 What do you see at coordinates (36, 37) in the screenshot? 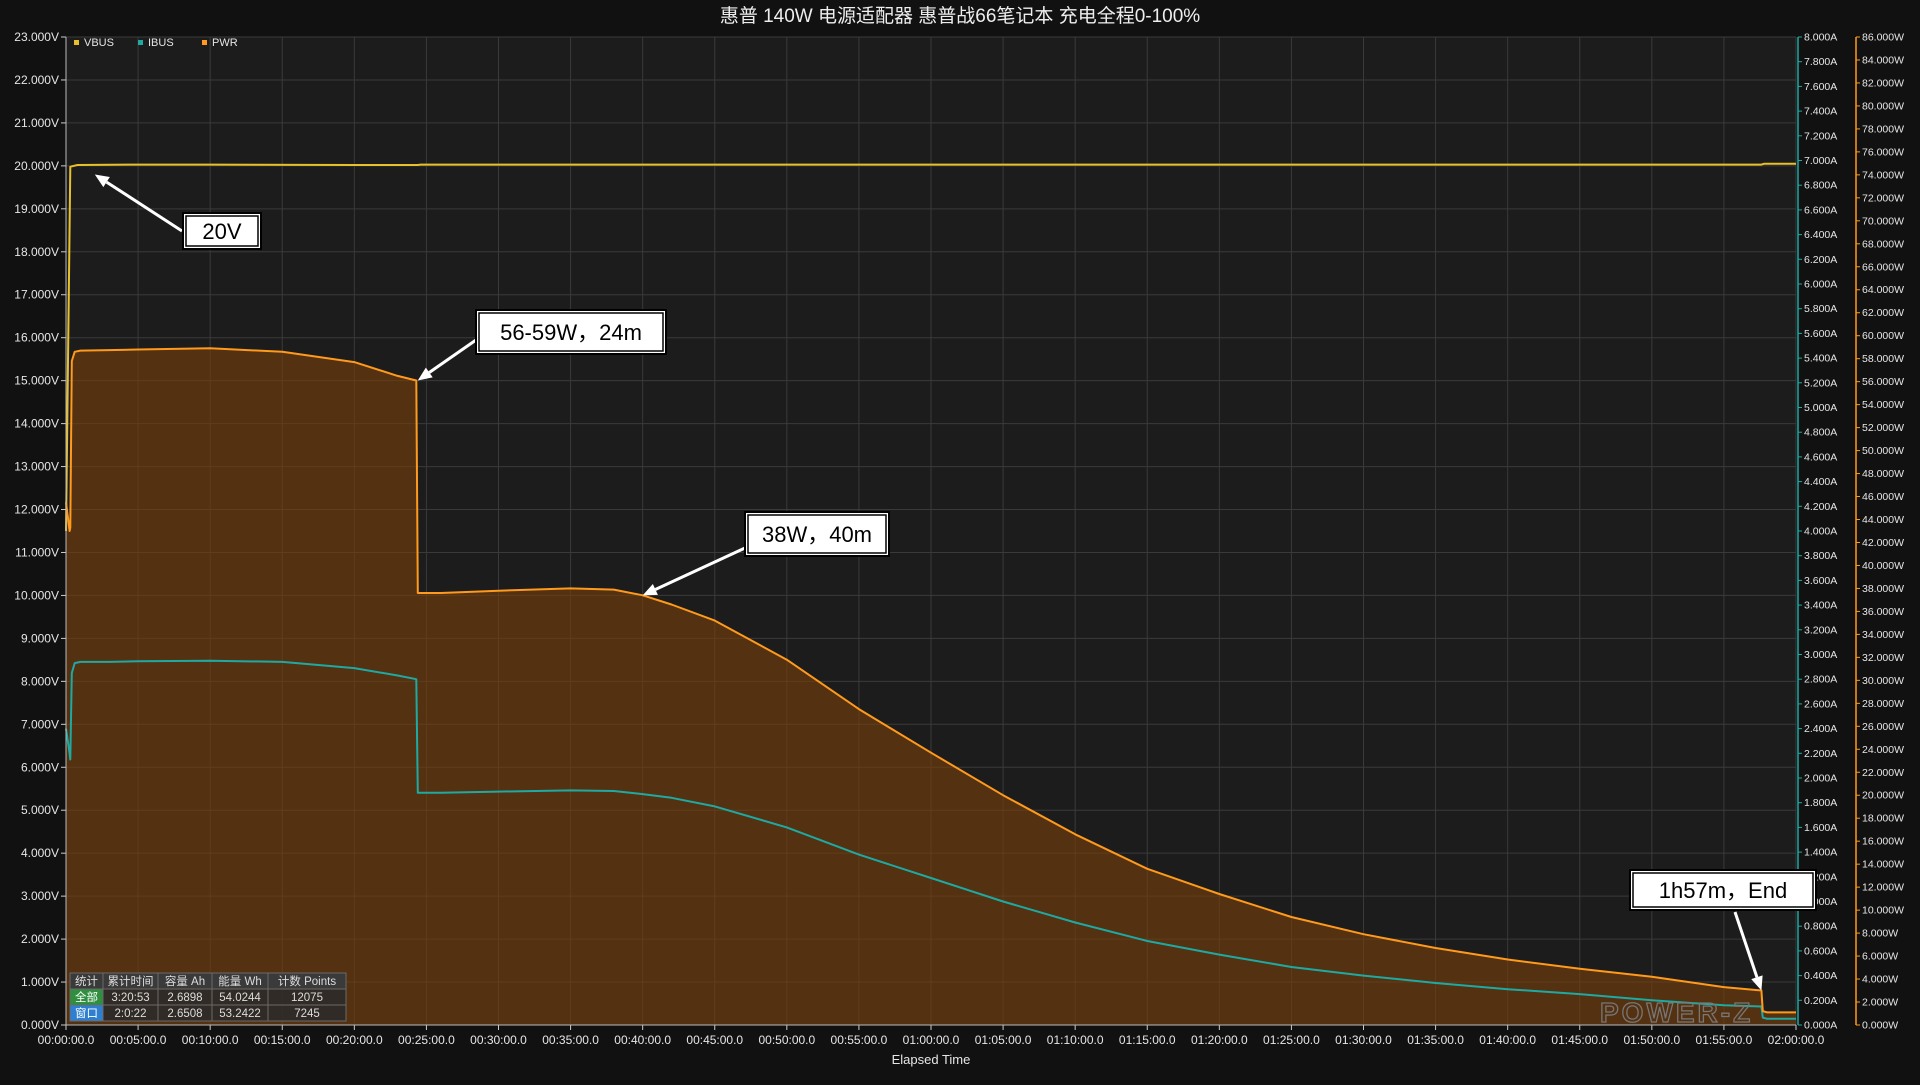
I see `y-tick-label-voltage: 23.000V` at bounding box center [36, 37].